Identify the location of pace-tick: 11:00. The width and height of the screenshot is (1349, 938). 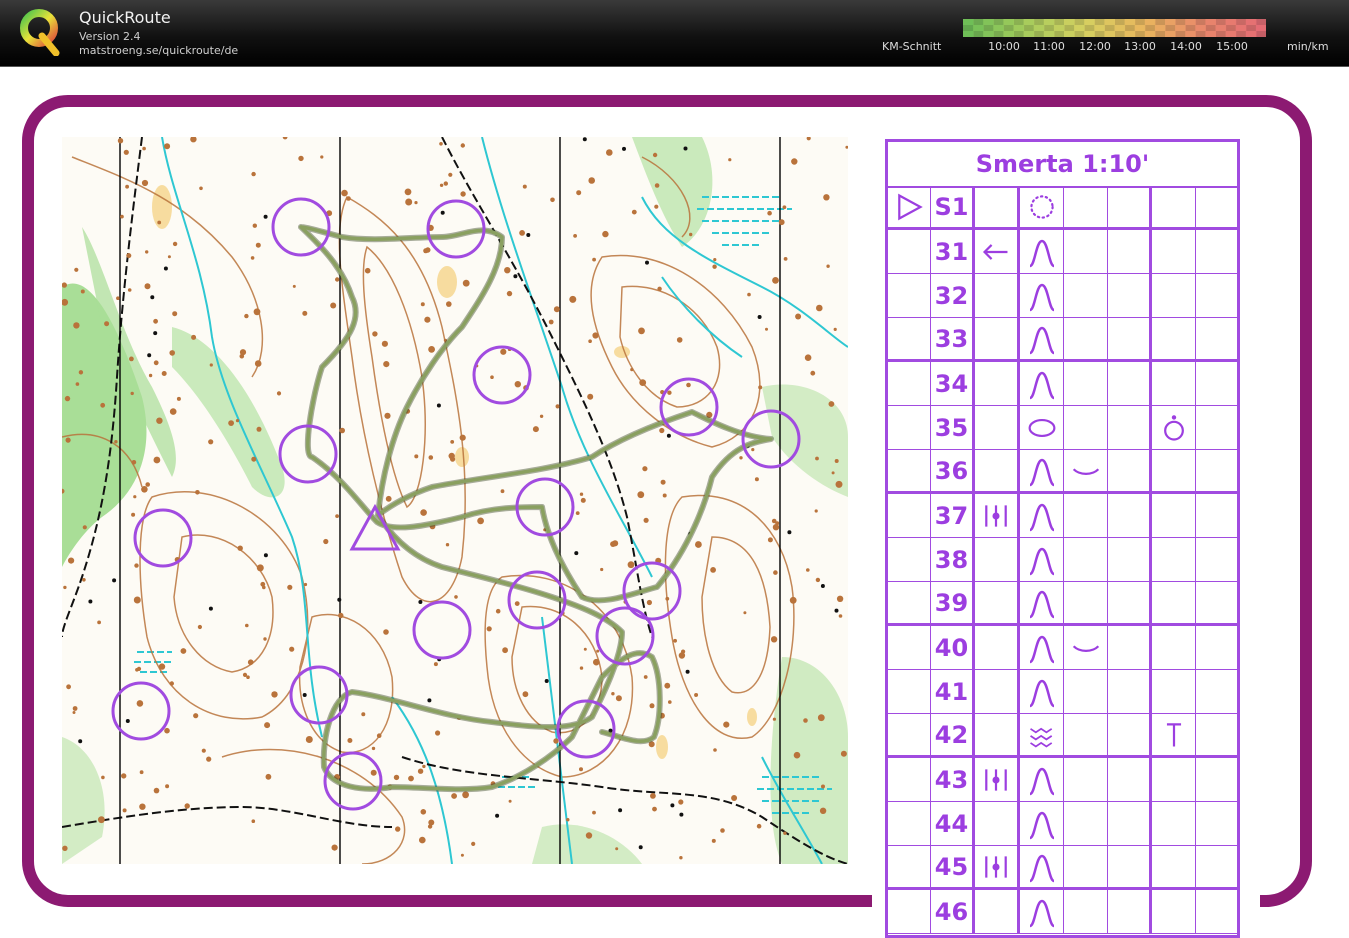
(1049, 46).